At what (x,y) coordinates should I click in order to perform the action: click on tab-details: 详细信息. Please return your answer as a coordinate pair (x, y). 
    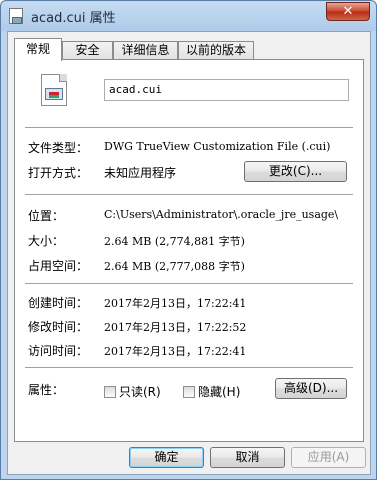
    Looking at the image, I should click on (145, 50).